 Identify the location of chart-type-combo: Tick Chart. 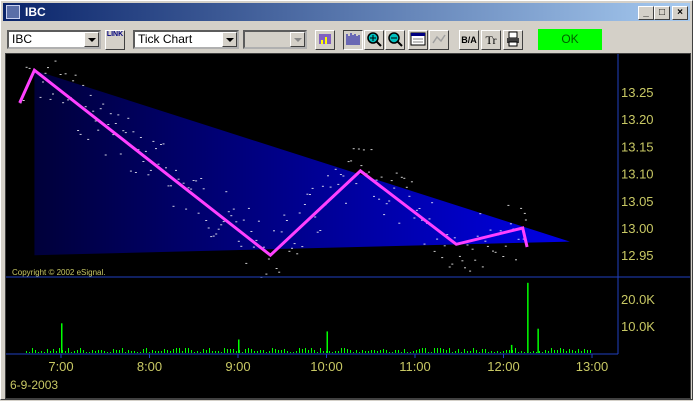
(186, 39).